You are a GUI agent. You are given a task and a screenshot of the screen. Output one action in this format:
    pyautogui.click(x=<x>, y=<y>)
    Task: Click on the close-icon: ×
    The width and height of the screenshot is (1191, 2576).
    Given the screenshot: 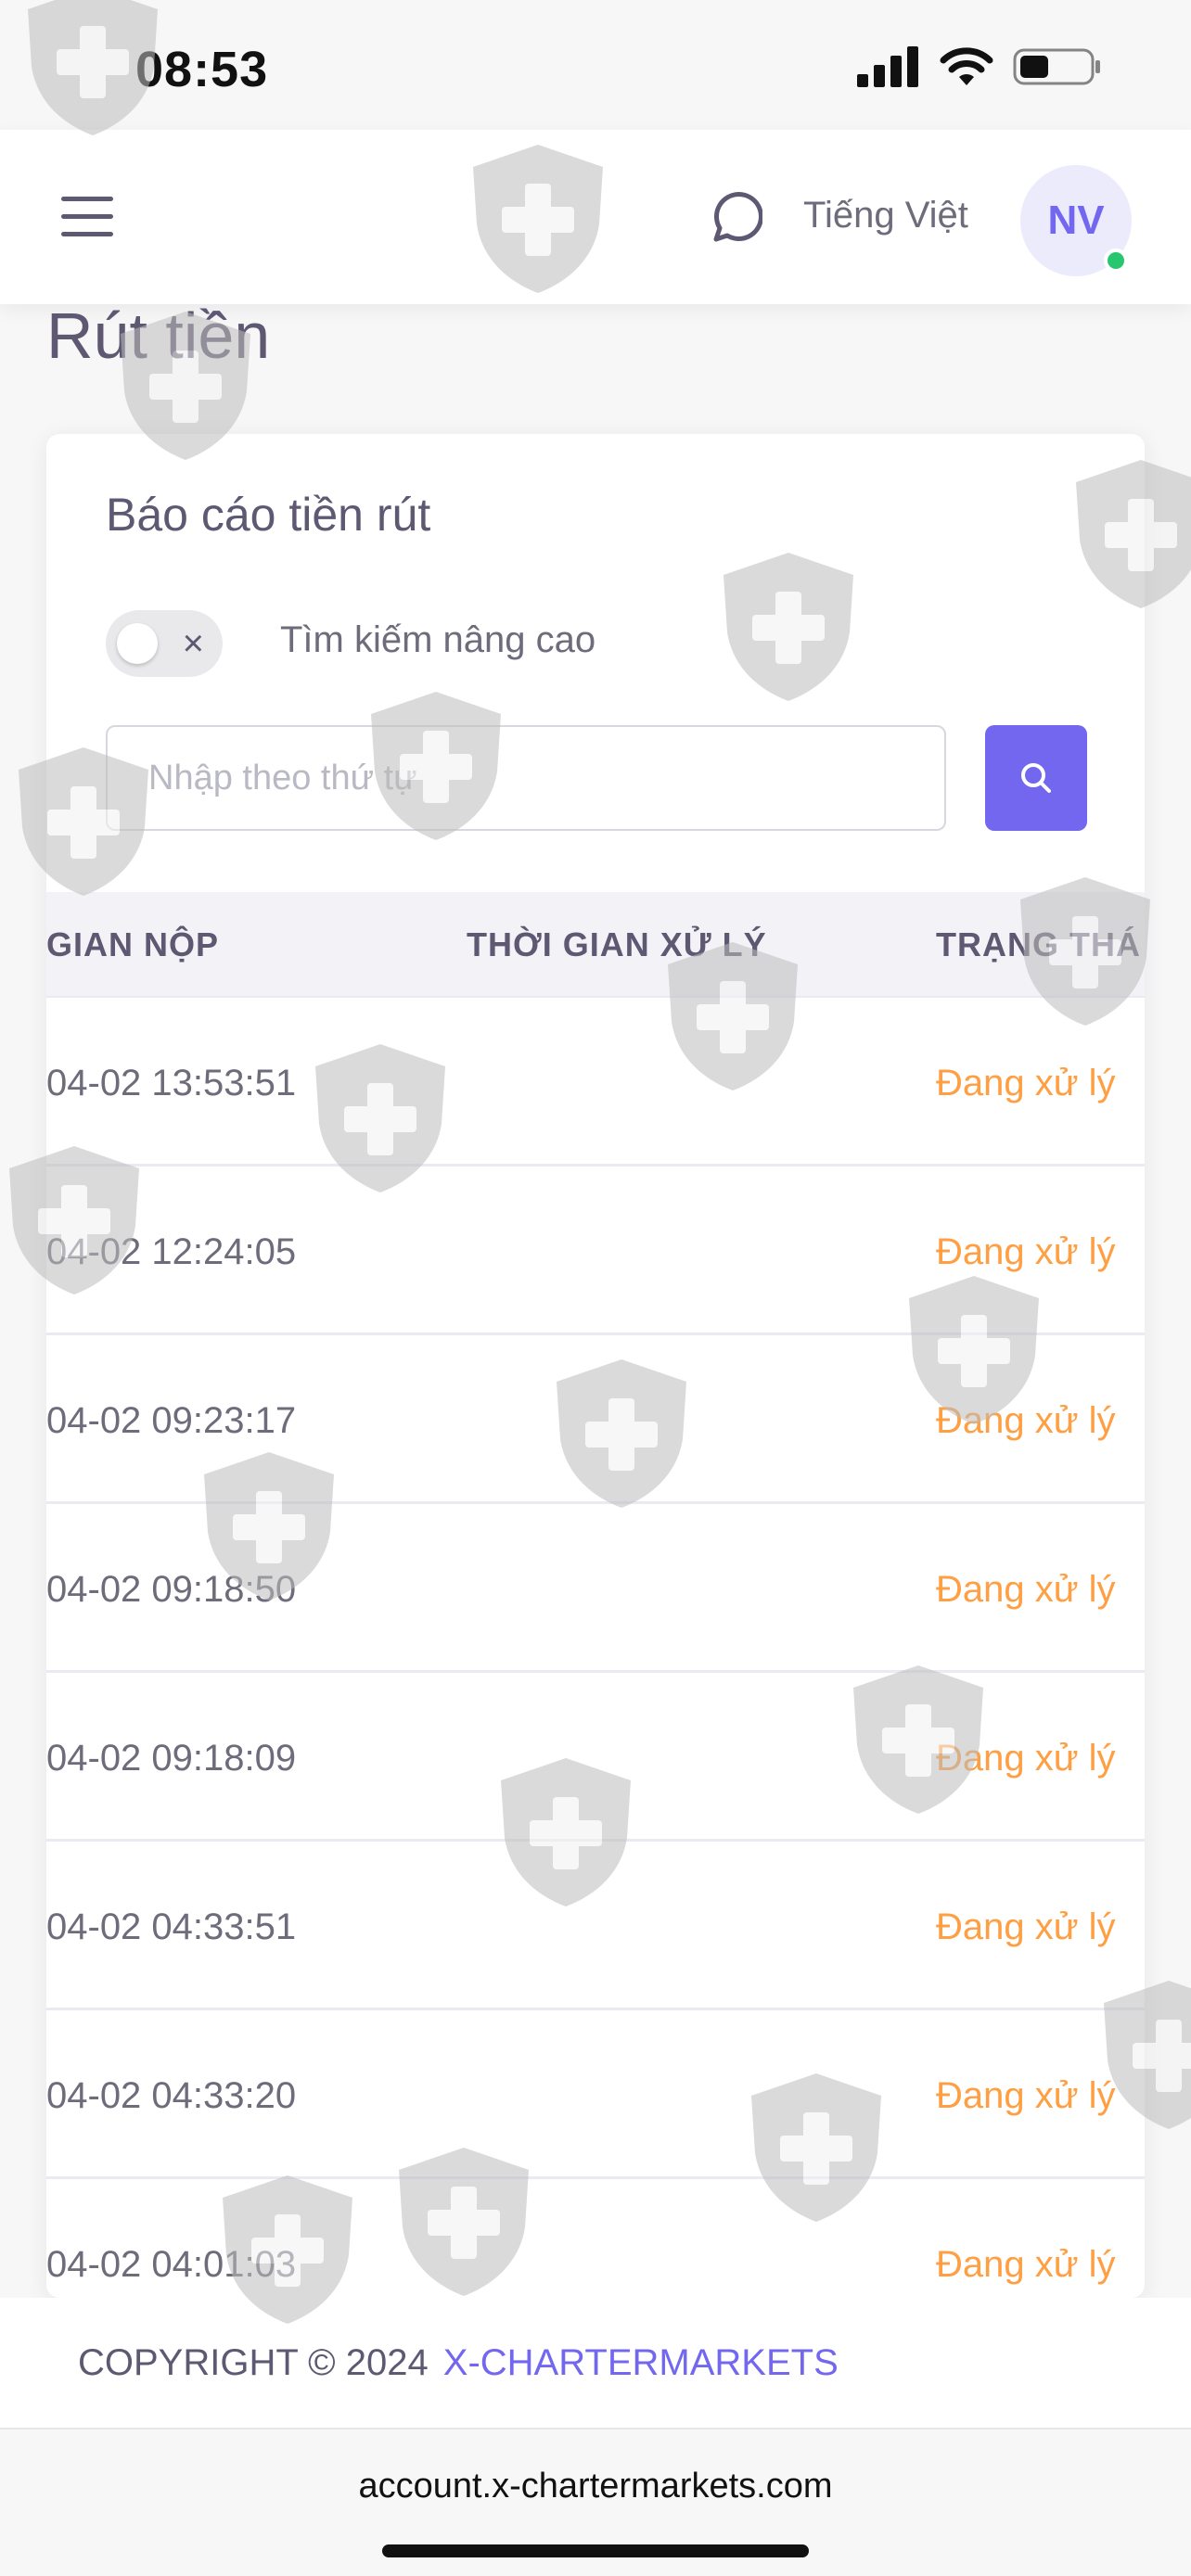 What is the action you would take?
    pyautogui.click(x=193, y=643)
    